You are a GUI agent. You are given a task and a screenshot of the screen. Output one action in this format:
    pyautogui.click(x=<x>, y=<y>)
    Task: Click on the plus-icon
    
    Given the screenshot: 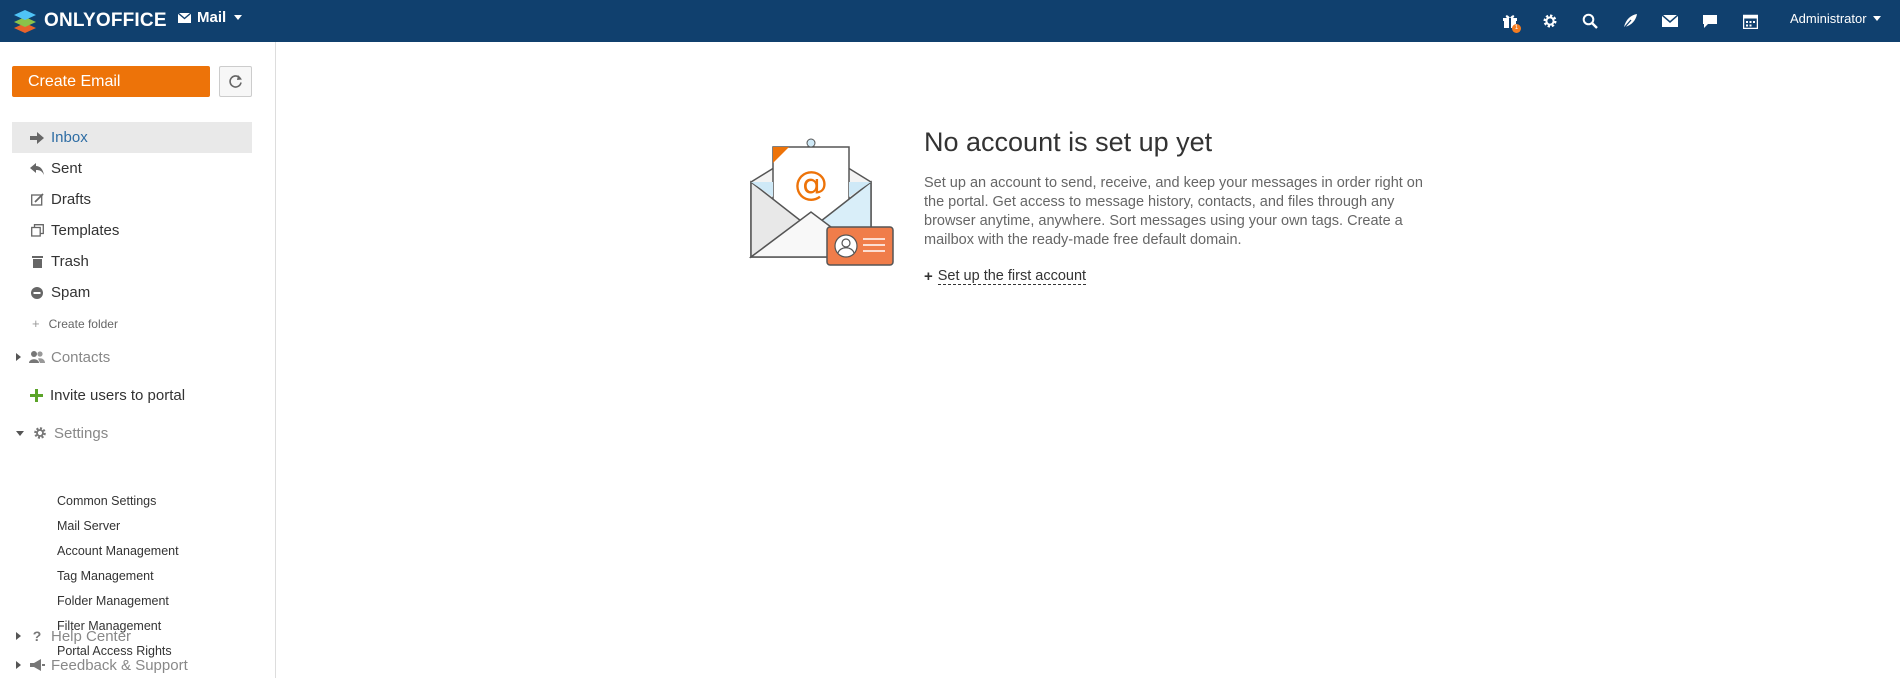 What is the action you would take?
    pyautogui.click(x=36, y=395)
    